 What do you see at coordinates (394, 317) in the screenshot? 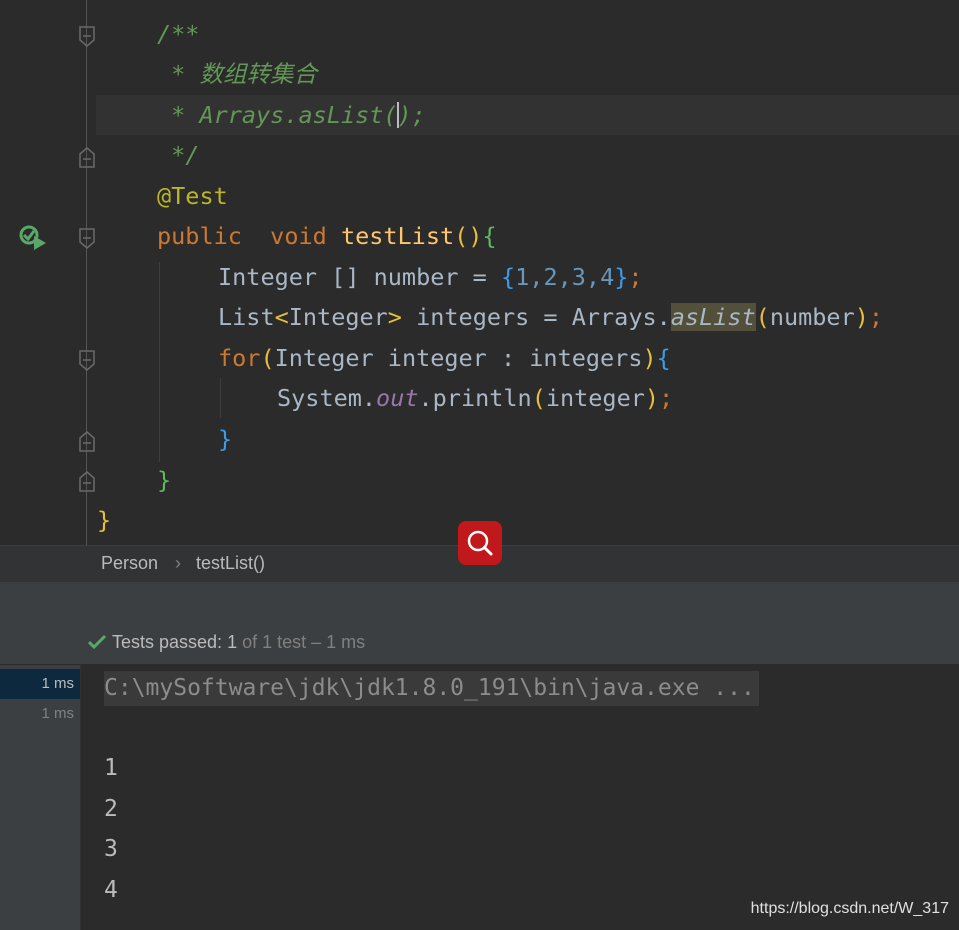
I see `bracket-token: >` at bounding box center [394, 317].